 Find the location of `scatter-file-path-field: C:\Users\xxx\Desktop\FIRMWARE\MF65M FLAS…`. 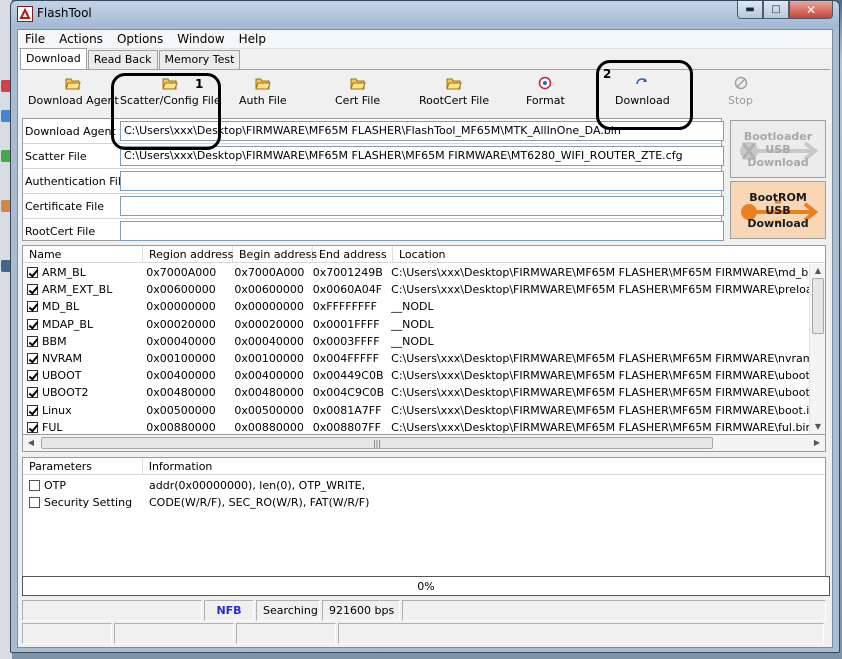

scatter-file-path-field: C:\Users\xxx\Desktop\FIRMWARE\MF65M FLAS… is located at coordinates (422, 156).